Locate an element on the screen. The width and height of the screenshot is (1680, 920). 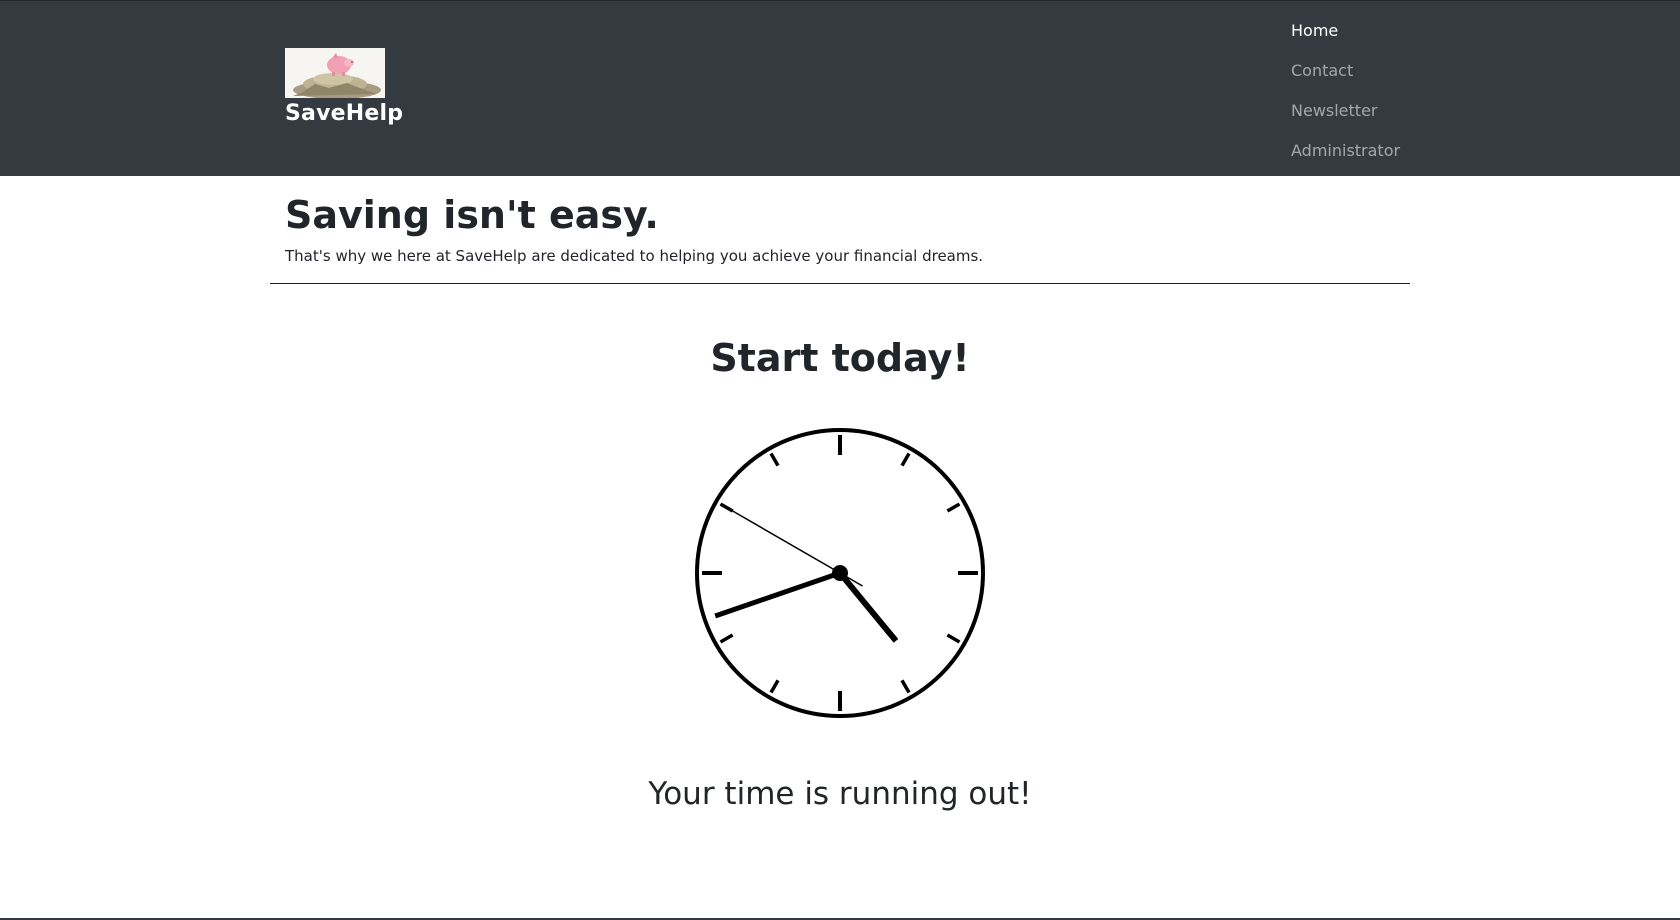
brand-name: SaveHelp is located at coordinates (344, 113).